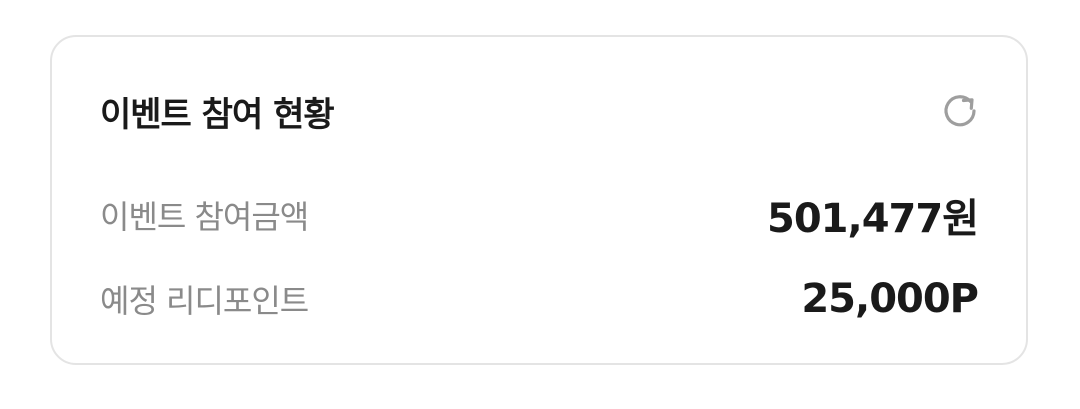 Image resolution: width=1080 pixels, height=409 pixels. What do you see at coordinates (539, 299) in the screenshot?
I see `expected-points-row: 예정 리디포인트 25,000P` at bounding box center [539, 299].